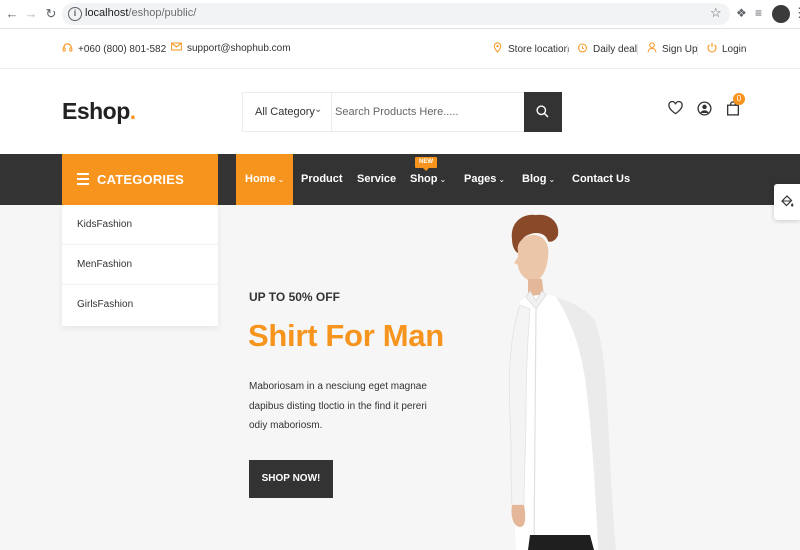  I want to click on nav-item-service: Service, so click(376, 179).